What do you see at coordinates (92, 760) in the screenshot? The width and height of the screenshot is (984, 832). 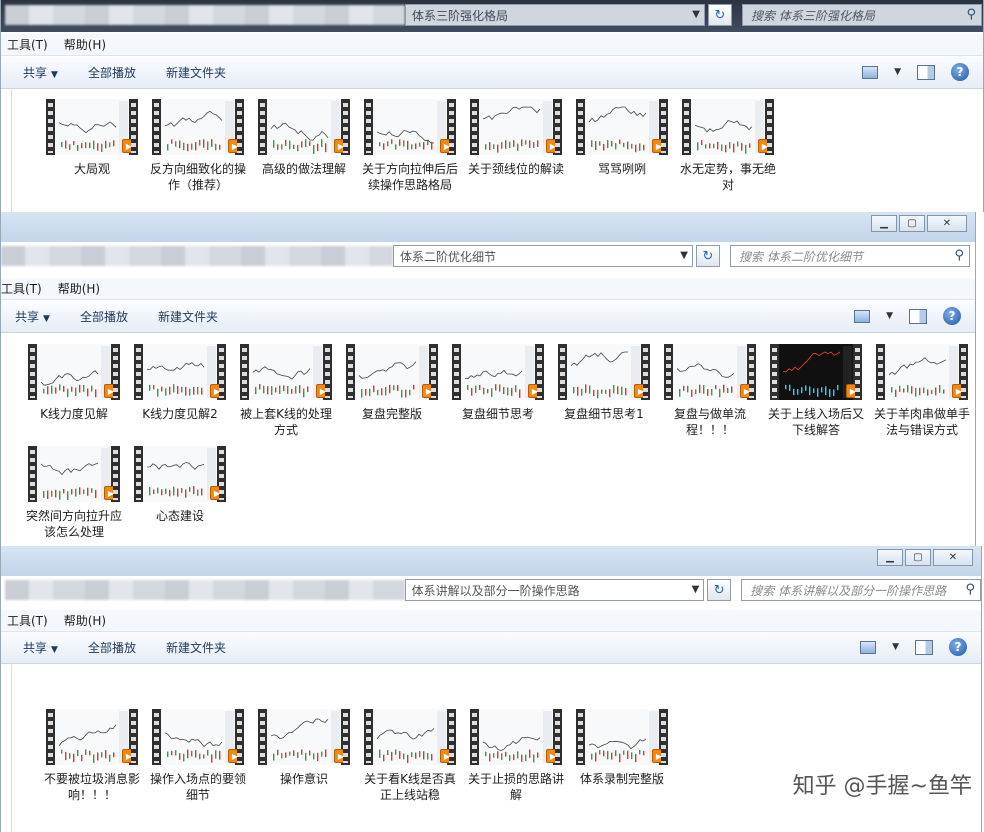 I see `video-file-item: ▶ 不要被垃圾消息影响！！！` at bounding box center [92, 760].